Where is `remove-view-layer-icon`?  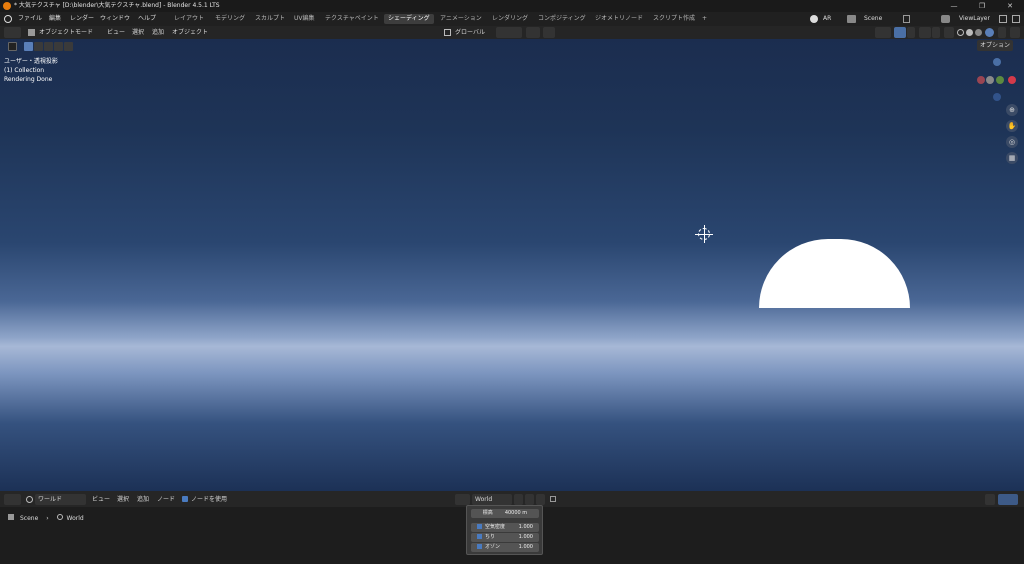
remove-view-layer-icon is located at coordinates (1016, 19).